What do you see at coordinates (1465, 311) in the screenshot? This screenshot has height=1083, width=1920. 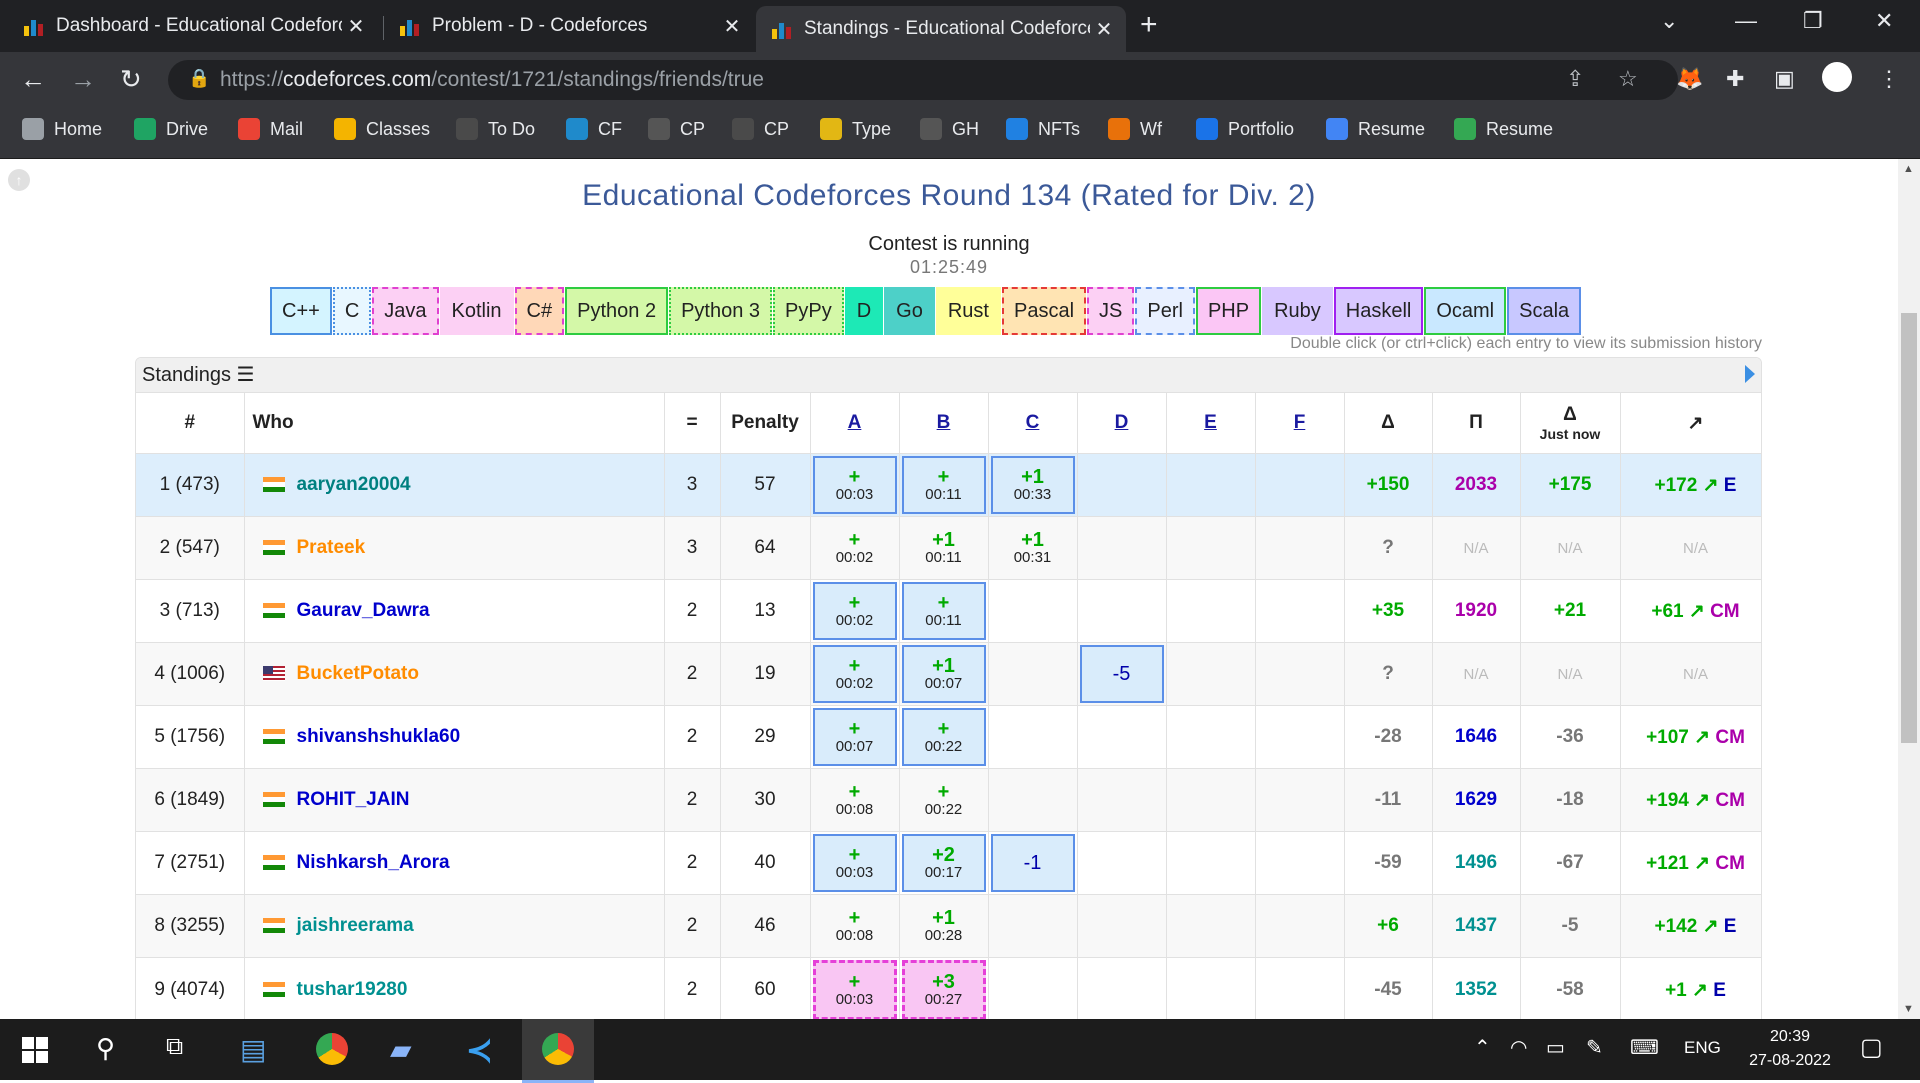 I see `language-ocaml: Ocaml` at bounding box center [1465, 311].